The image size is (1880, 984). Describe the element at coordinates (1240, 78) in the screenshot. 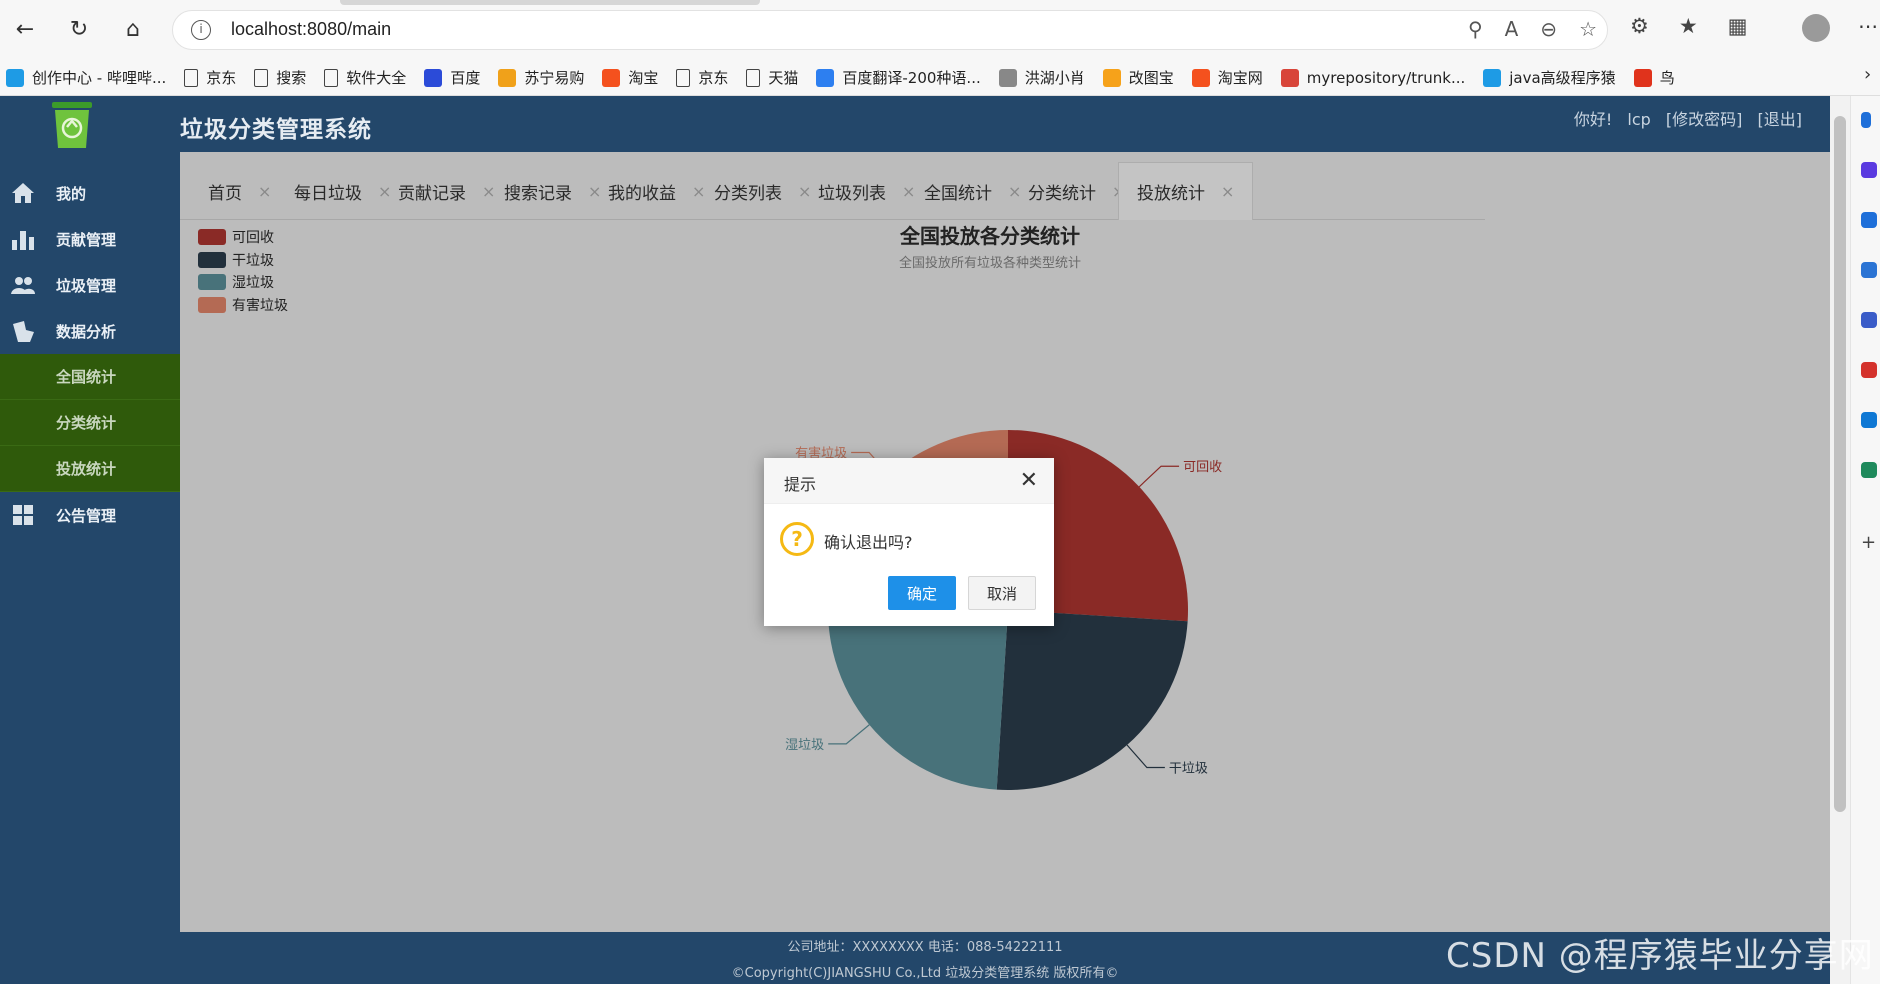

I see `bookmark-label: 淘宝网` at that location.